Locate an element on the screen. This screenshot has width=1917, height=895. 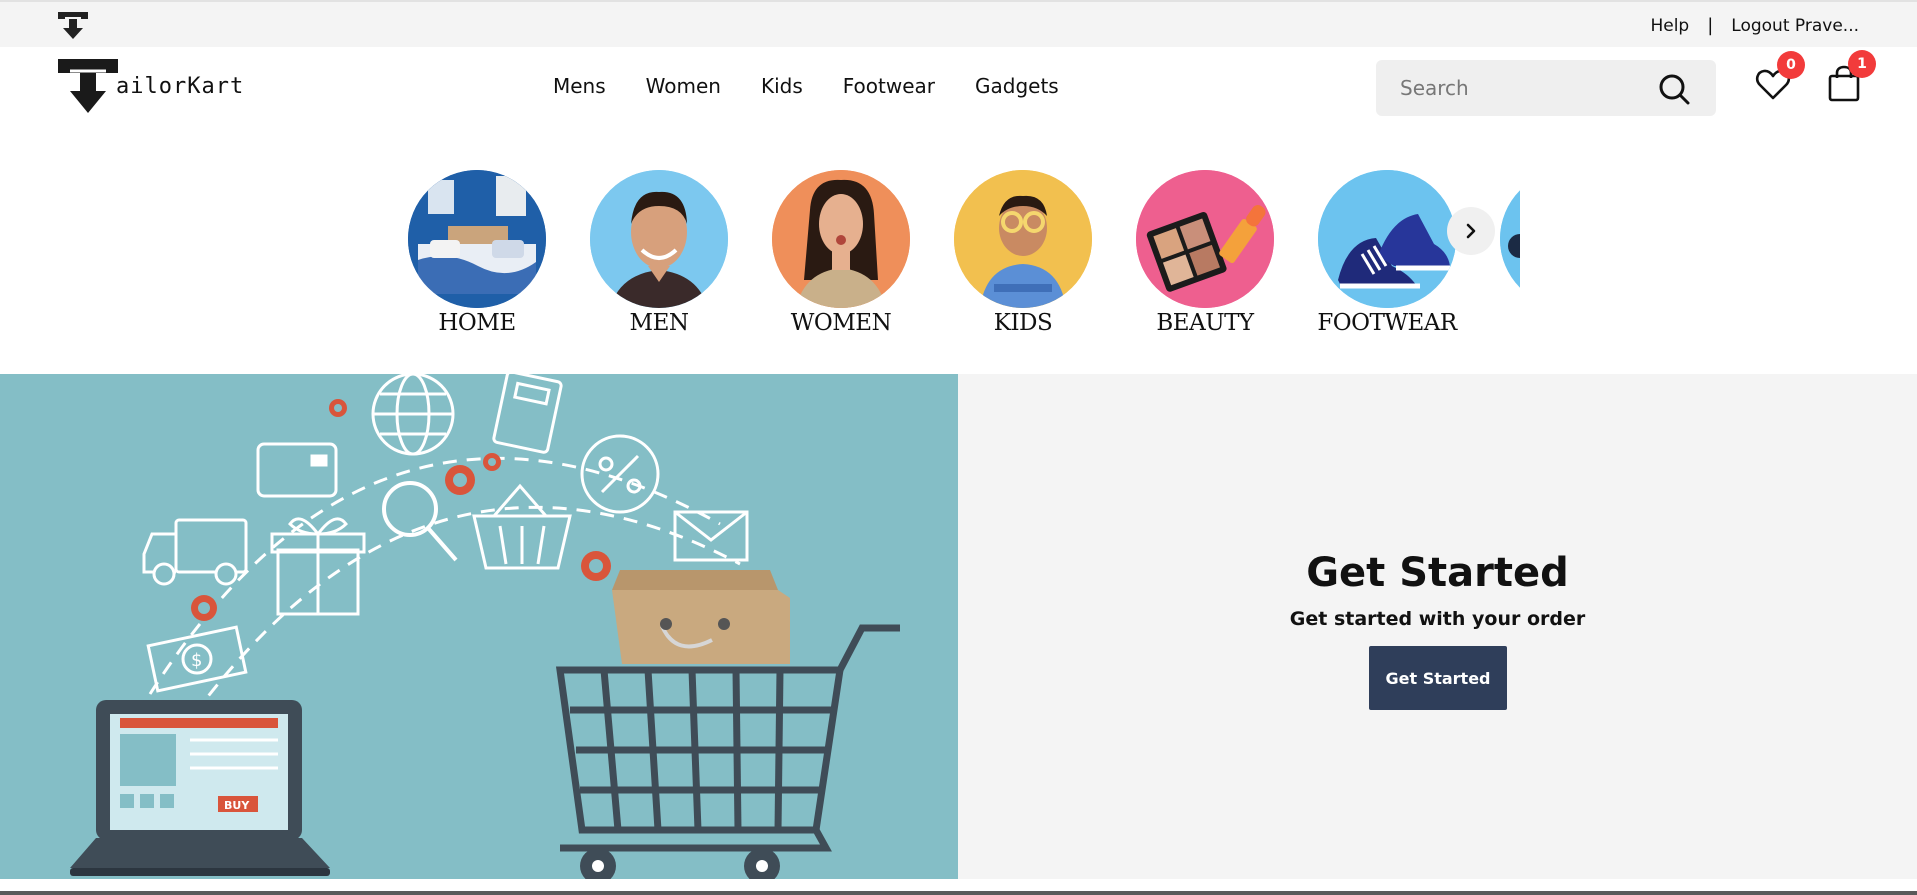
category-kids-label: KIDS is located at coordinates (1023, 323).